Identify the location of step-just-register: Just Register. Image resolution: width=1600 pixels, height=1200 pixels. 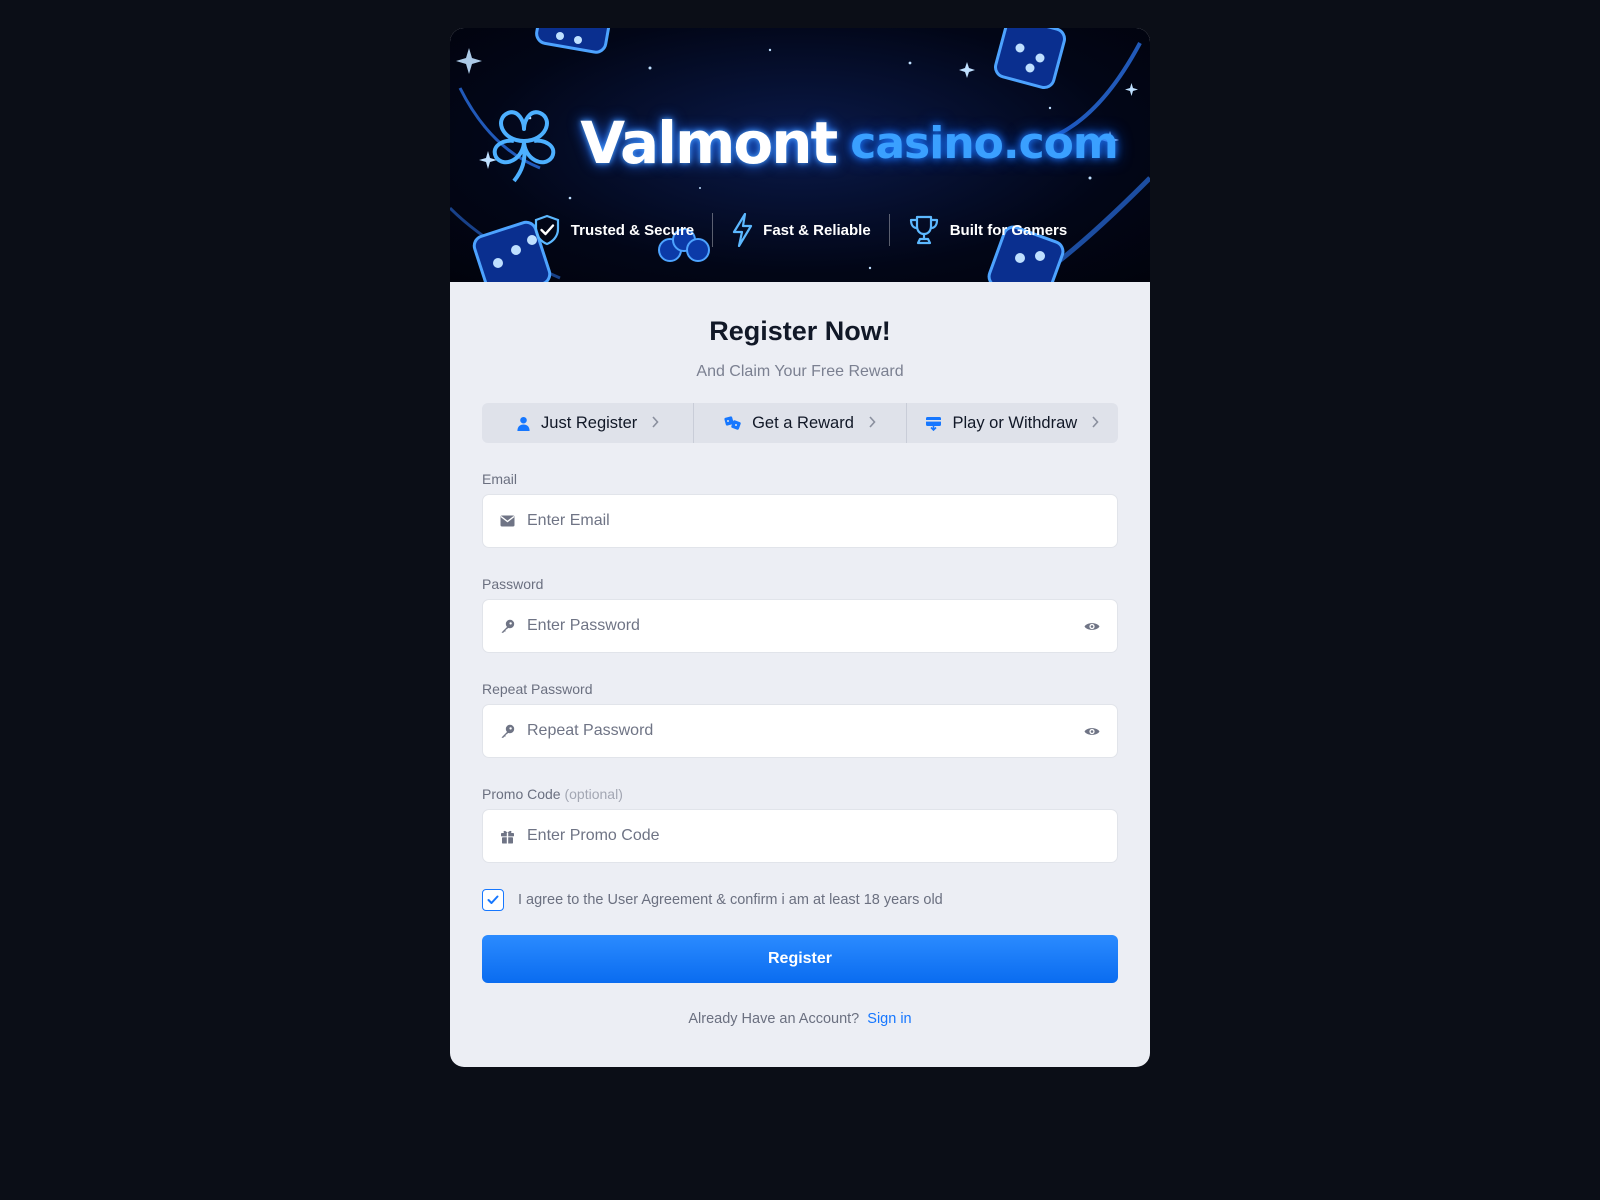
(587, 423).